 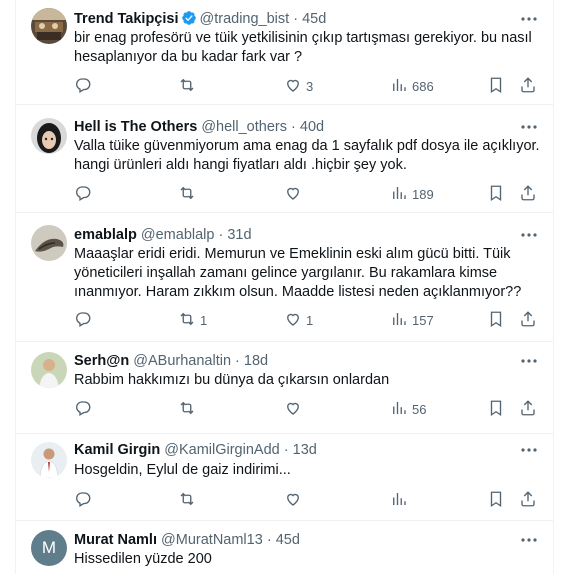 I want to click on author-handle: @trading_bist, so click(x=245, y=19).